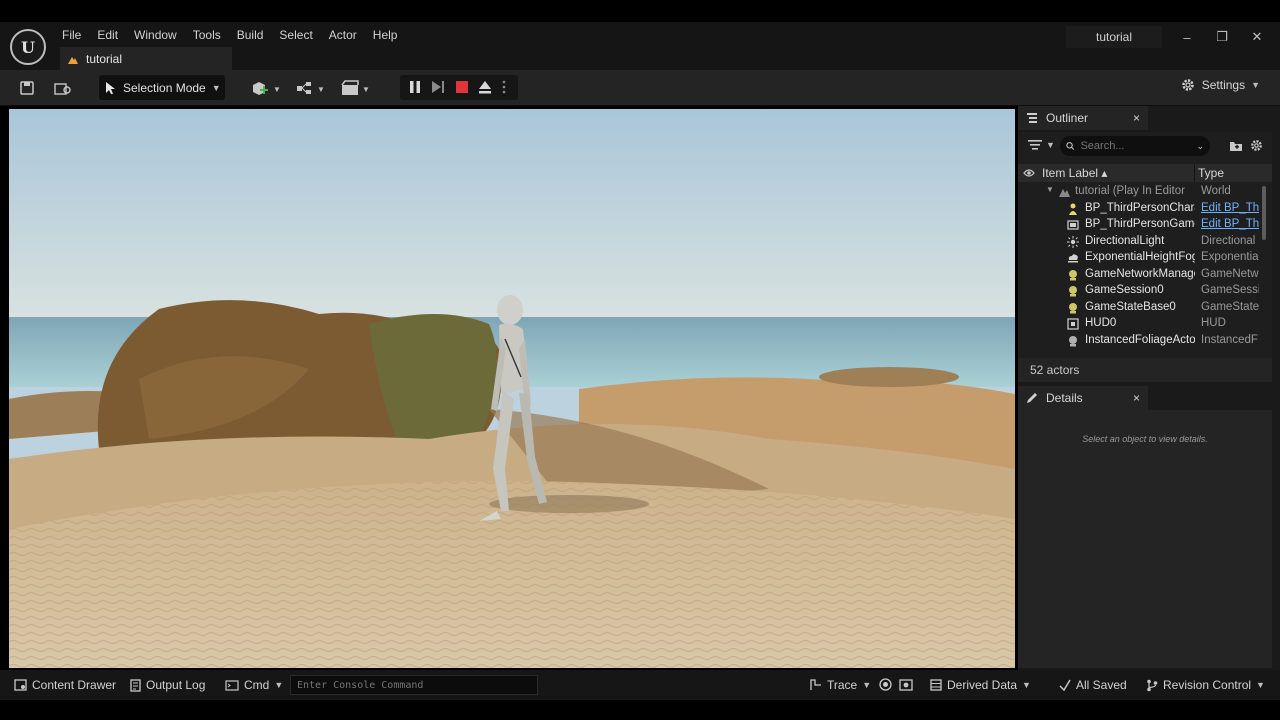 The image size is (1280, 720). What do you see at coordinates (146, 58) in the screenshot?
I see `level-document-tab: tutorial` at bounding box center [146, 58].